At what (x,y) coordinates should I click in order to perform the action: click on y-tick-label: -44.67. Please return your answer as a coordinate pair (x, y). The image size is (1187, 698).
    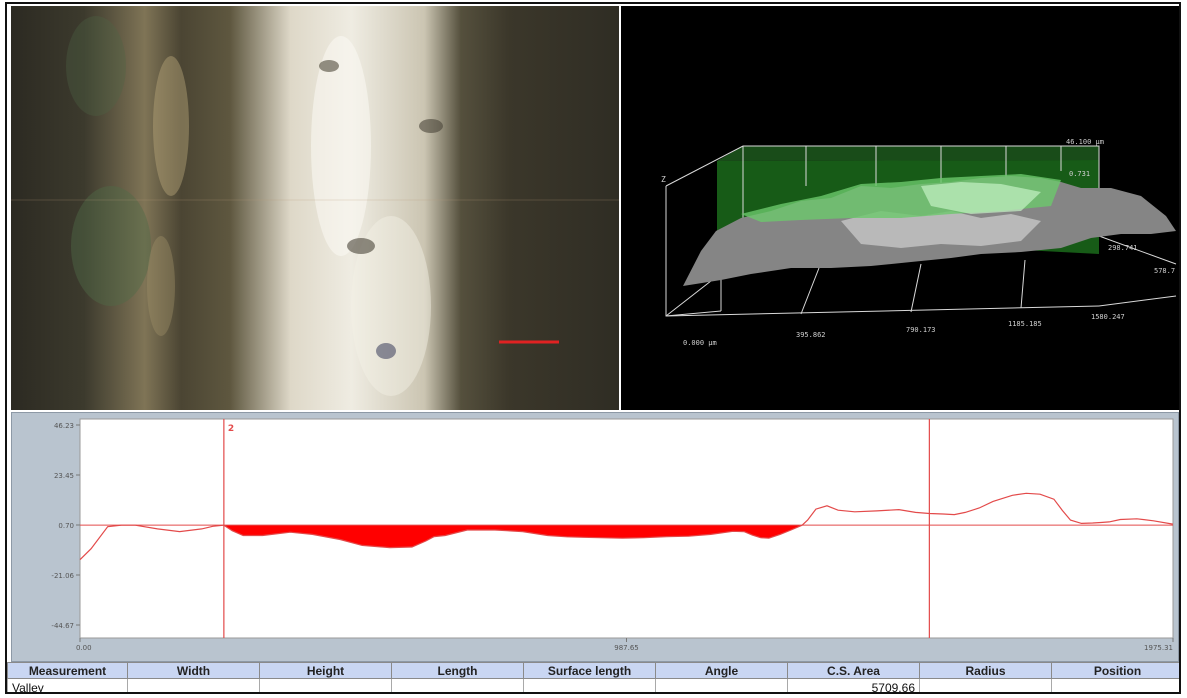
    Looking at the image, I should click on (62, 626).